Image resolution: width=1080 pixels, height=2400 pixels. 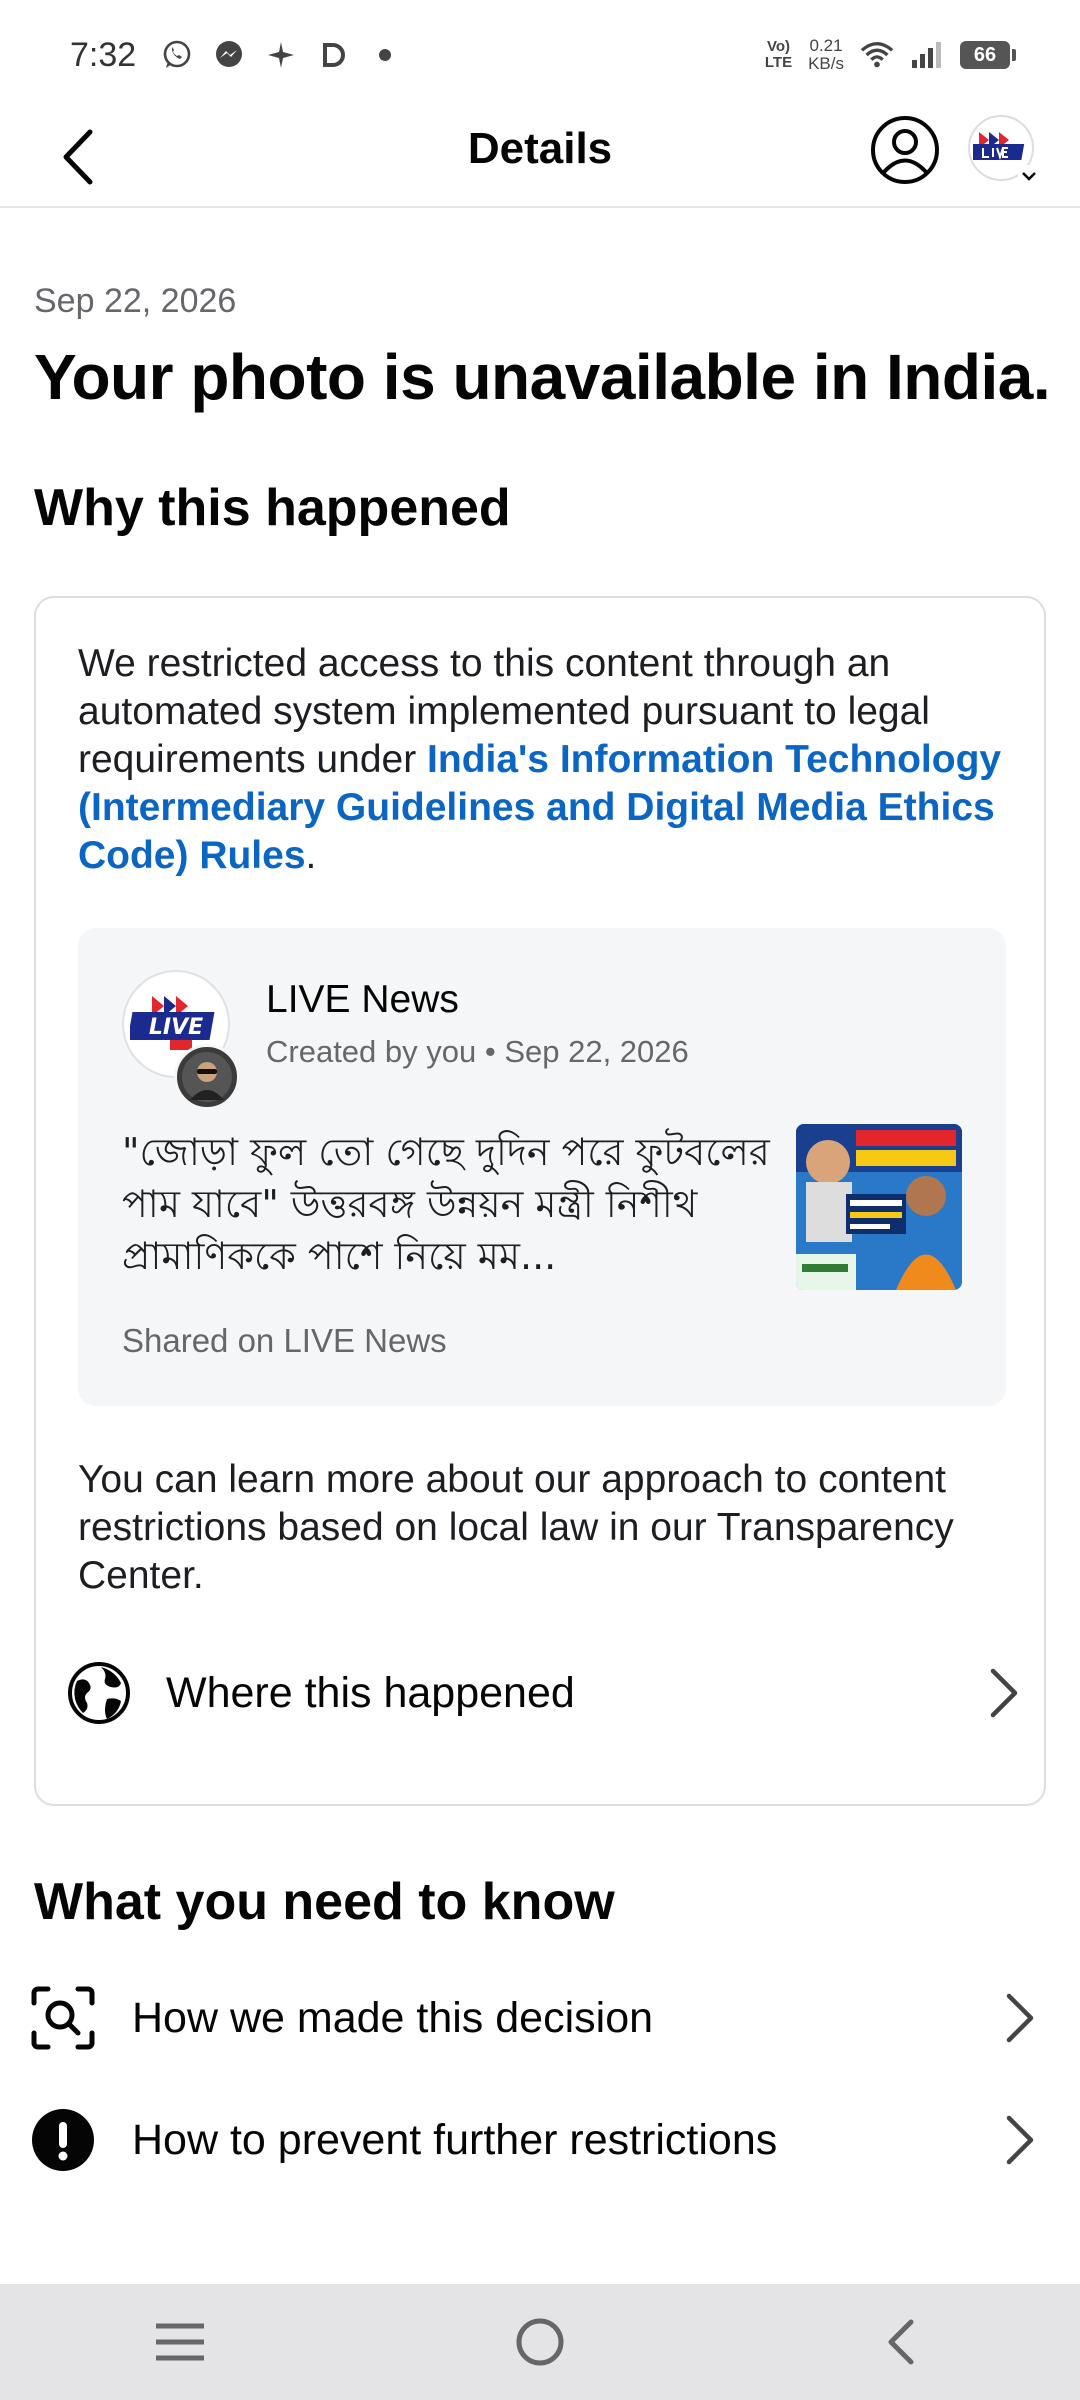 I want to click on notification-dot-icon, so click(x=385, y=55).